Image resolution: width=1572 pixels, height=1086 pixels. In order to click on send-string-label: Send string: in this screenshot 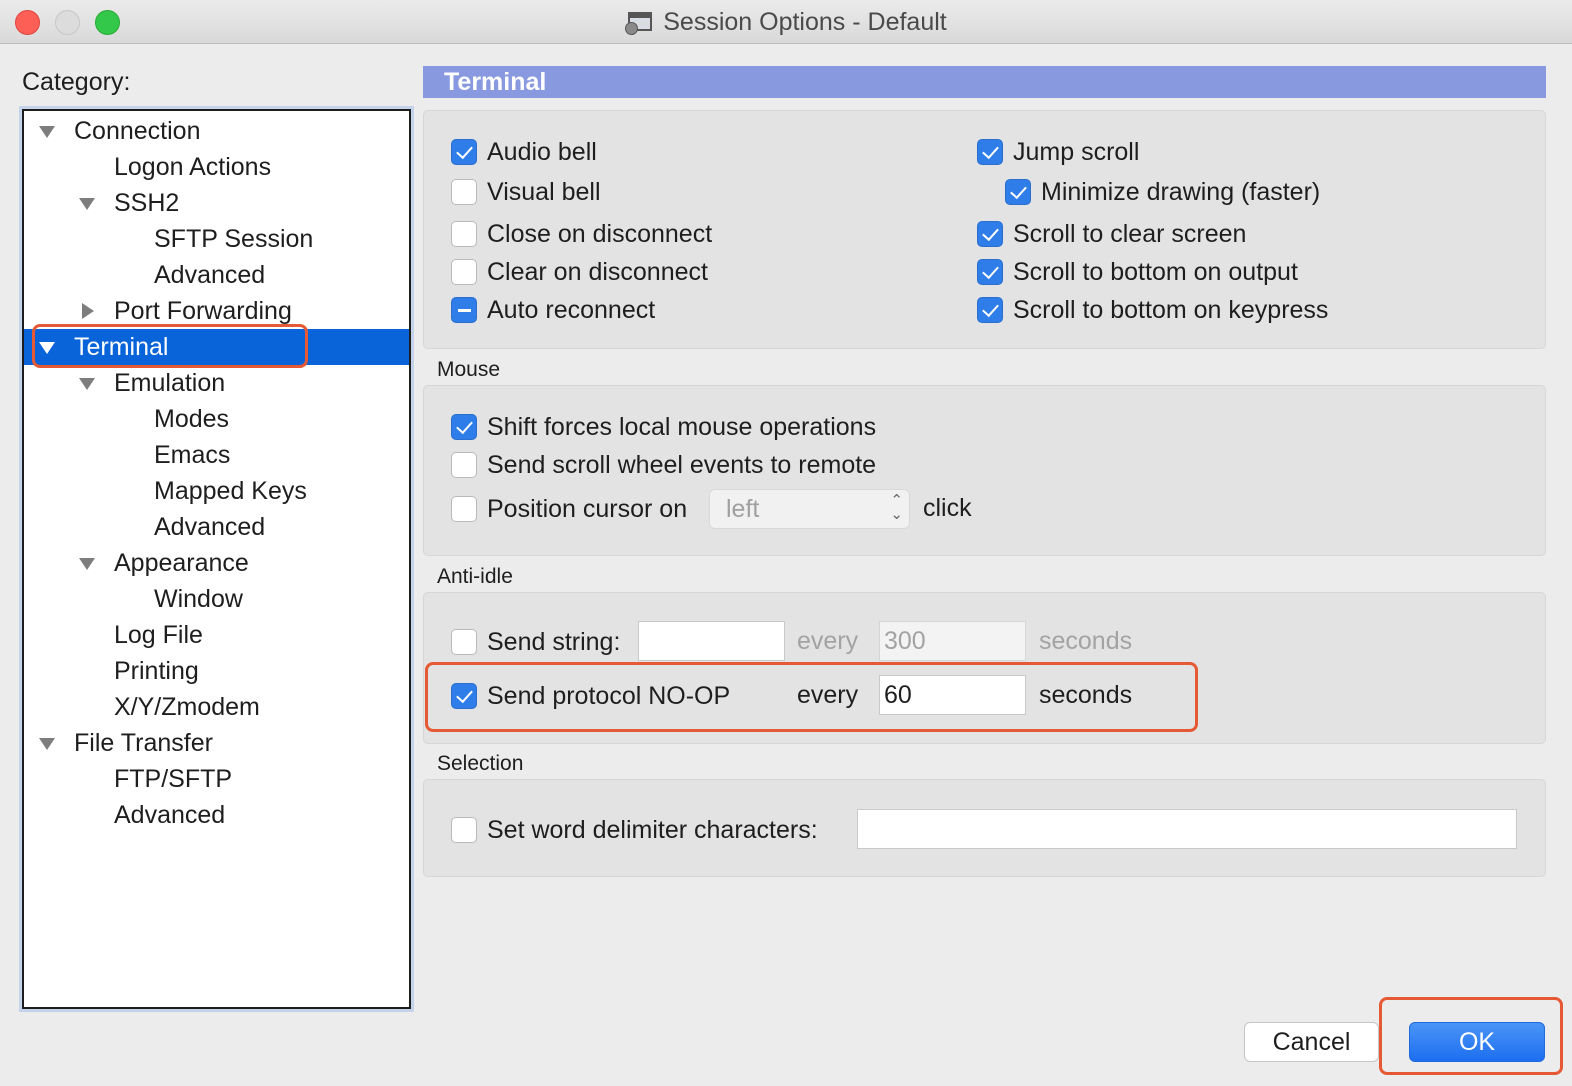, I will do `click(554, 641)`.